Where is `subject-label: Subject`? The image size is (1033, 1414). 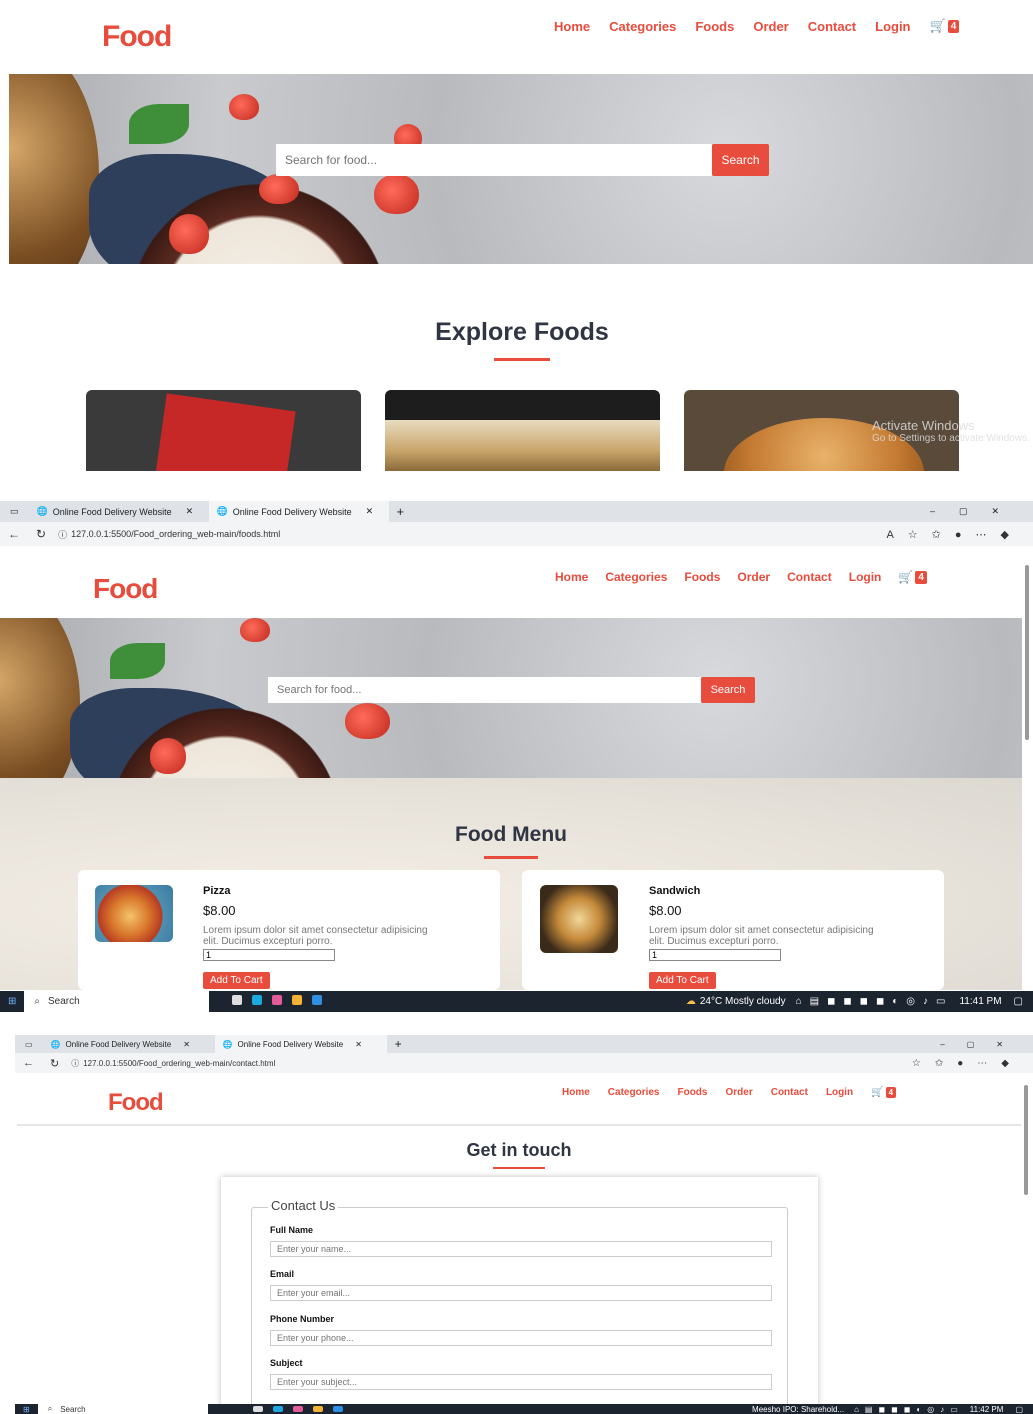 subject-label: Subject is located at coordinates (286, 1363).